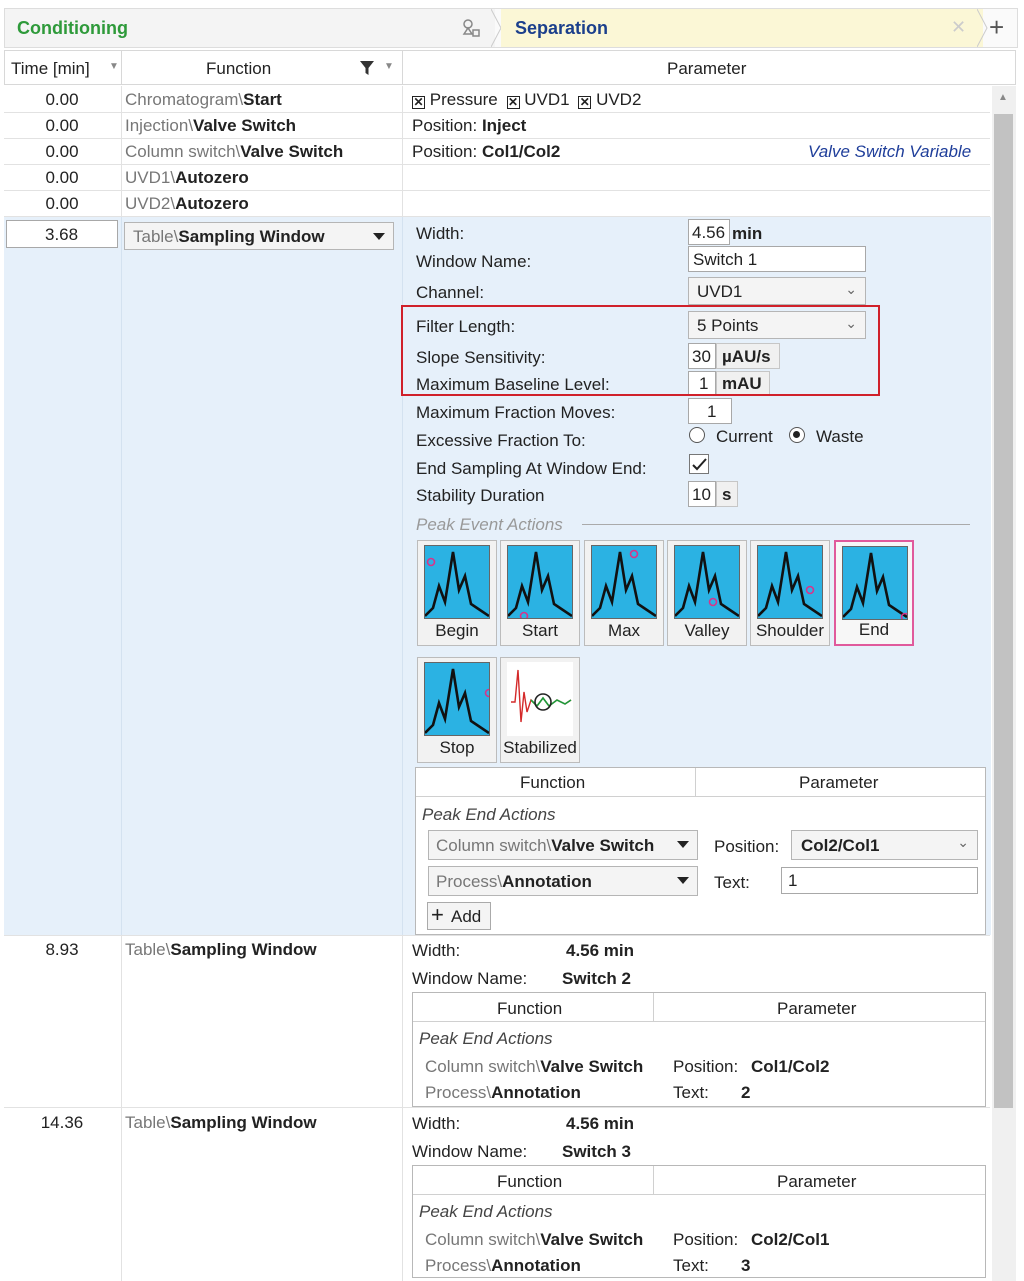 This screenshot has width=1024, height=1281. Describe the element at coordinates (596, 978) in the screenshot. I see `window-name-value: Switch 2` at that location.